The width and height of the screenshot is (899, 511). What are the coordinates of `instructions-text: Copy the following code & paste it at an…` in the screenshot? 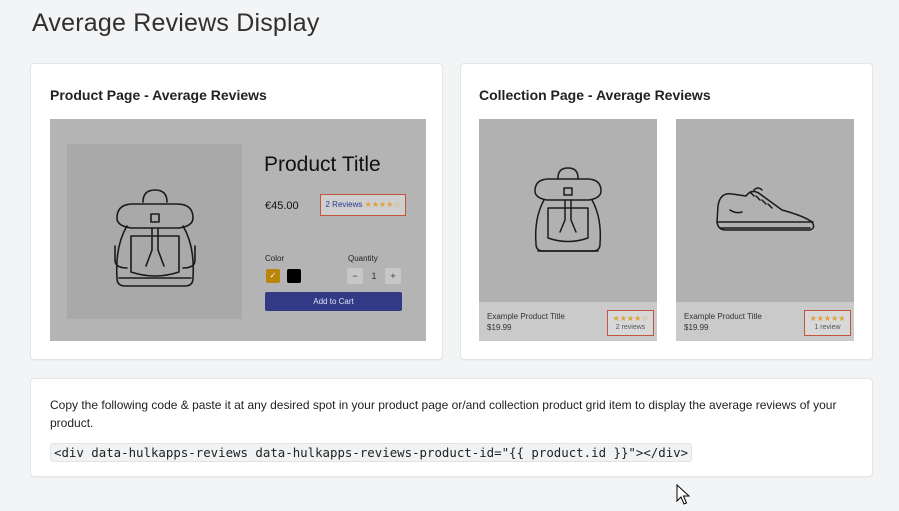 It's located at (443, 414).